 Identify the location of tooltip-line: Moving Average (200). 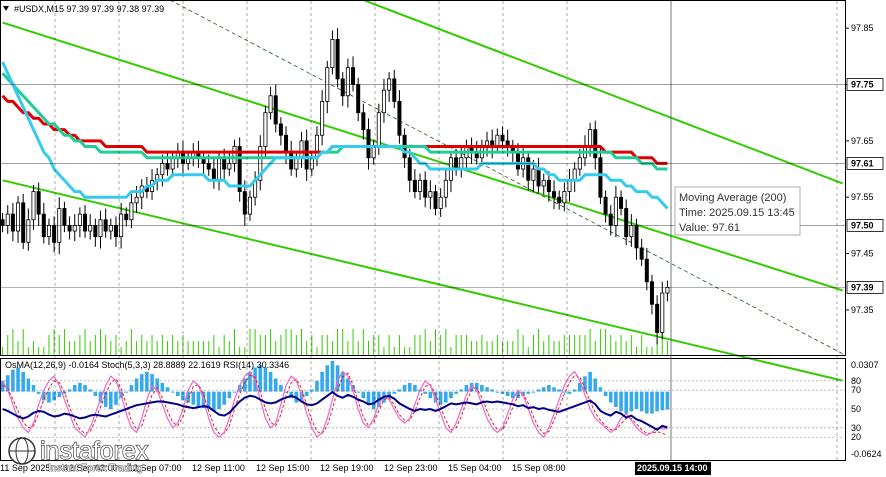
(732, 198).